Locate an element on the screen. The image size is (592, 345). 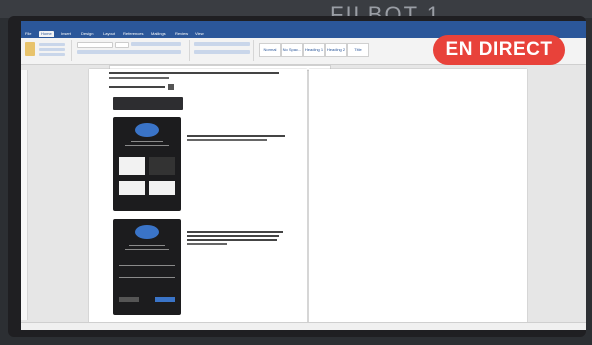
paste-icon is located at coordinates (30, 49).